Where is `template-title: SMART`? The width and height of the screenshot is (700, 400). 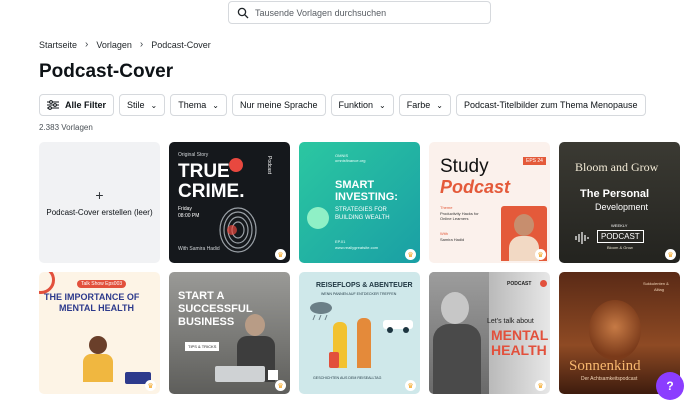
template-title: SMART is located at coordinates (355, 185).